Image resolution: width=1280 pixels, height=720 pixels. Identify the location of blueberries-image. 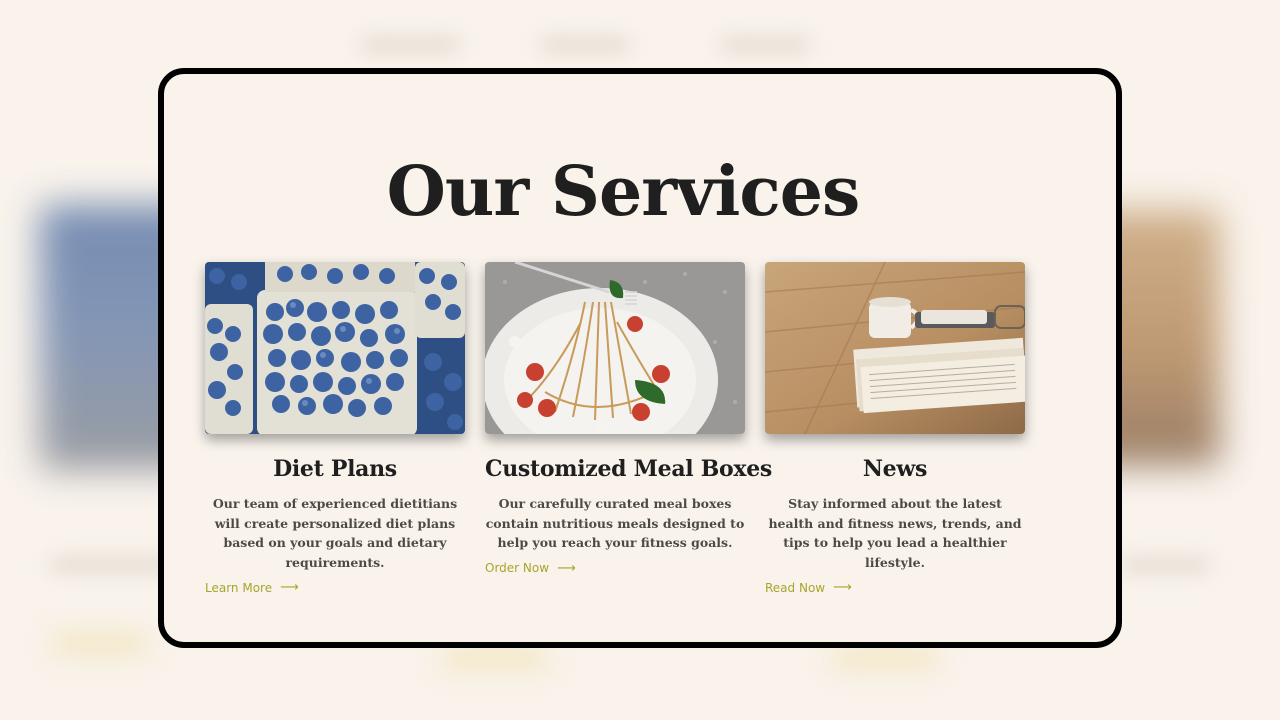
(335, 348).